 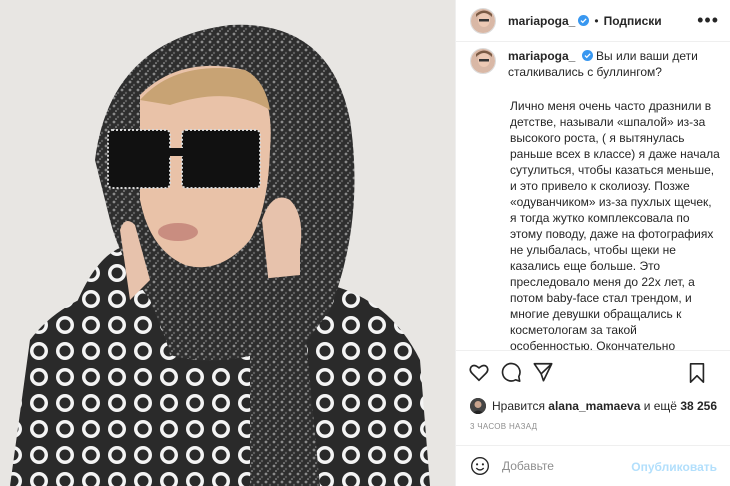 I want to click on liker-avatar, so click(x=478, y=406).